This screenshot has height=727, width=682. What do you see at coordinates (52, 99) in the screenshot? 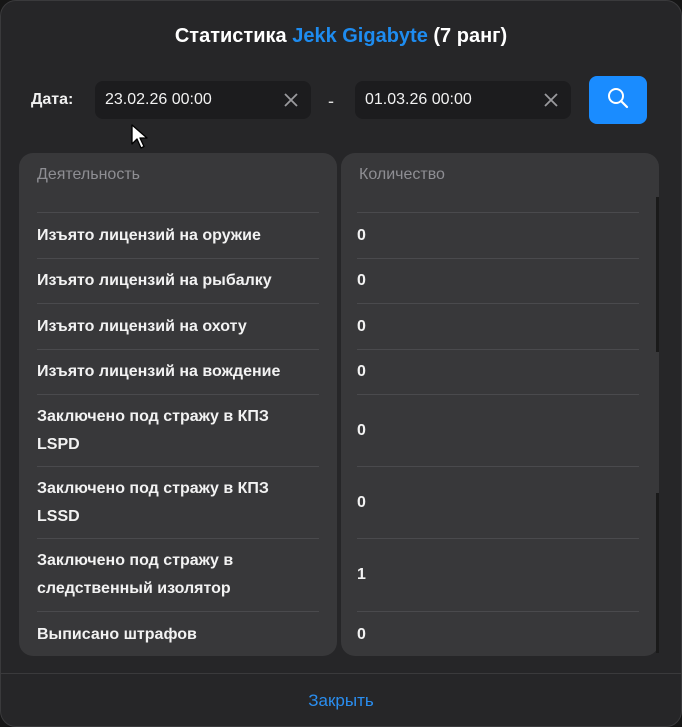
I see `date-label: Дата:` at bounding box center [52, 99].